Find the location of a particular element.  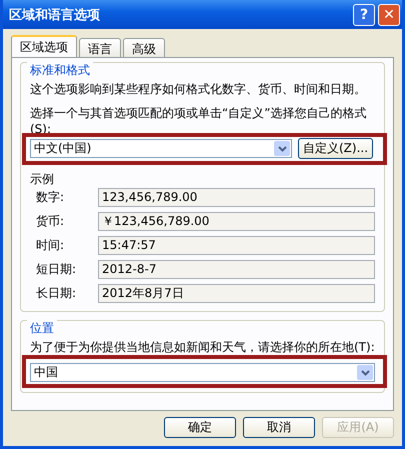

format-dropdown: 中文(中国) is located at coordinates (161, 148).